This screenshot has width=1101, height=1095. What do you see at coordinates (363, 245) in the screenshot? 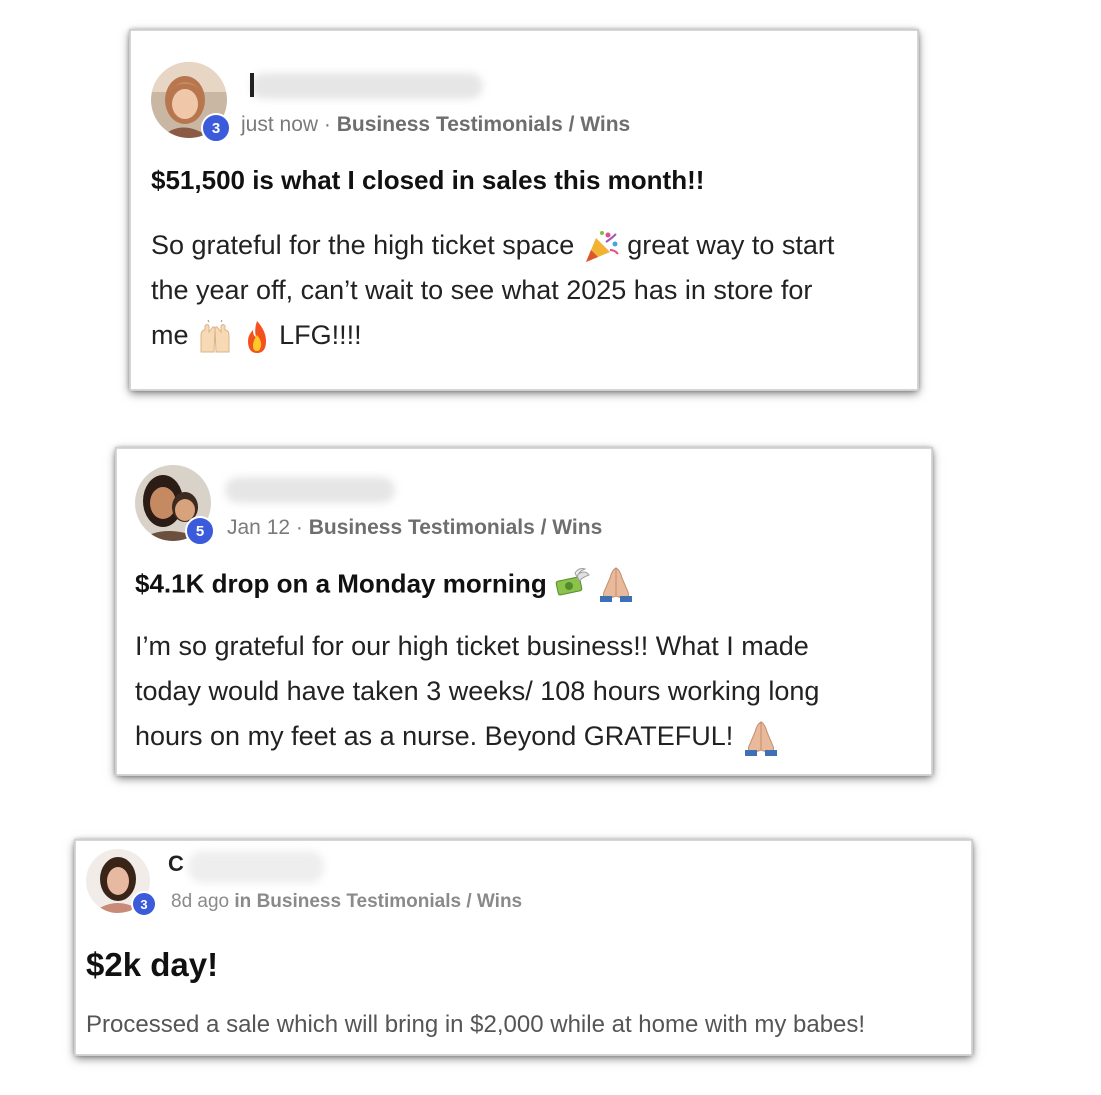
I see `body-text-segment: So grateful for the high ticket space` at bounding box center [363, 245].